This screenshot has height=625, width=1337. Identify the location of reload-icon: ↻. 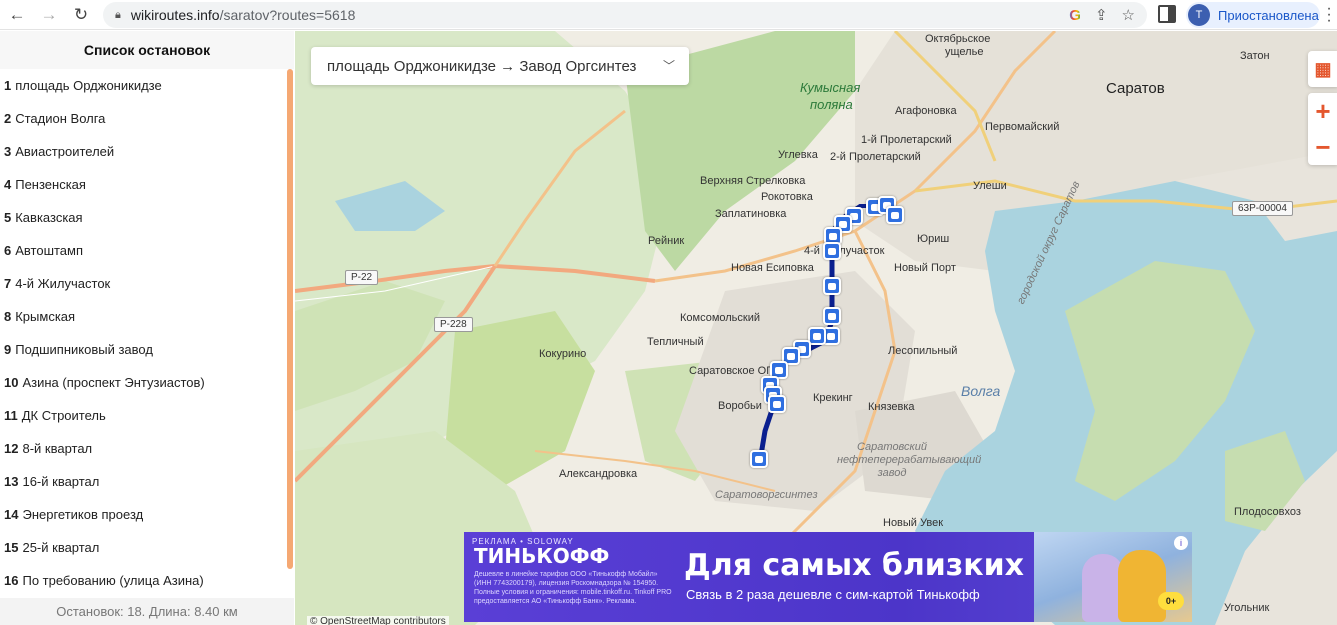
(81, 15).